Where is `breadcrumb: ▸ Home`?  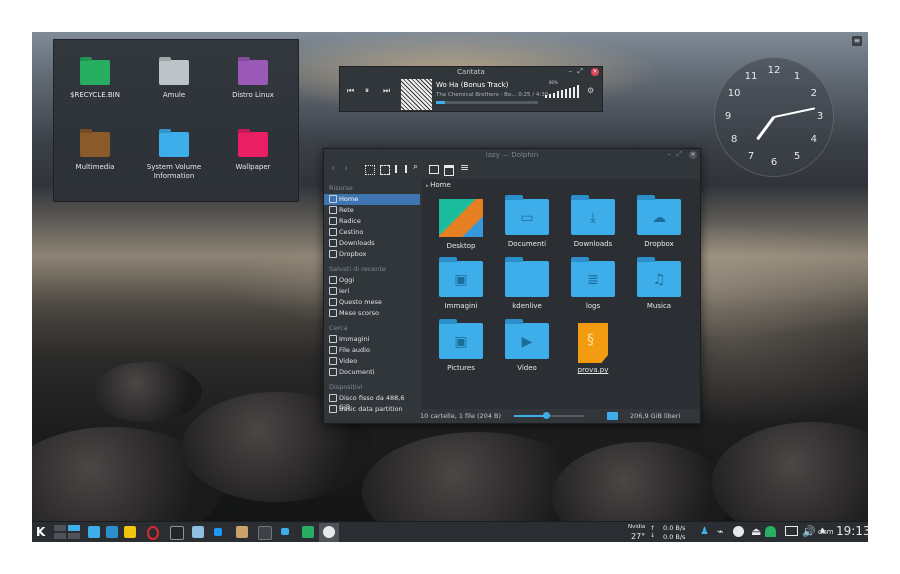
breadcrumb: ▸ Home is located at coordinates (438, 185).